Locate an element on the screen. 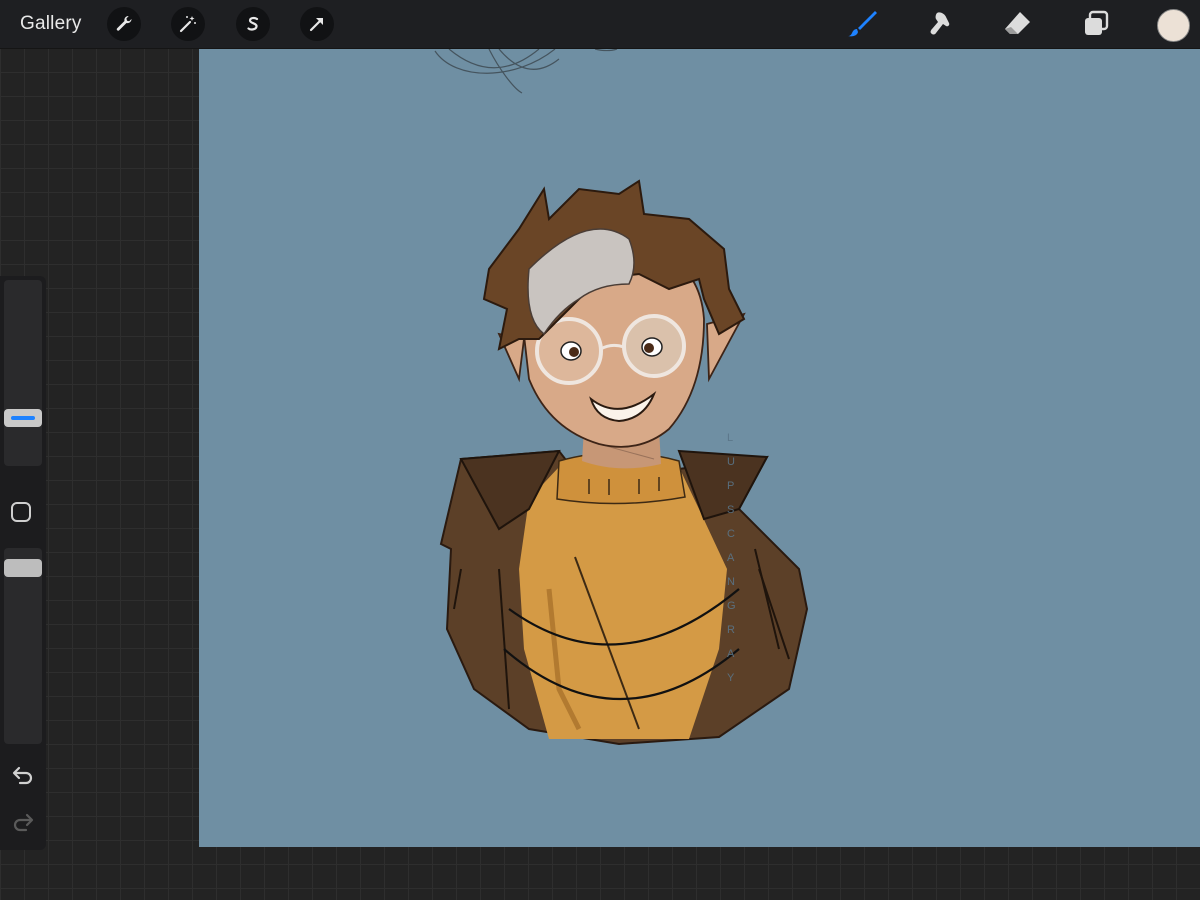 This screenshot has height=900, width=1200. layers-button is located at coordinates (1096, 24).